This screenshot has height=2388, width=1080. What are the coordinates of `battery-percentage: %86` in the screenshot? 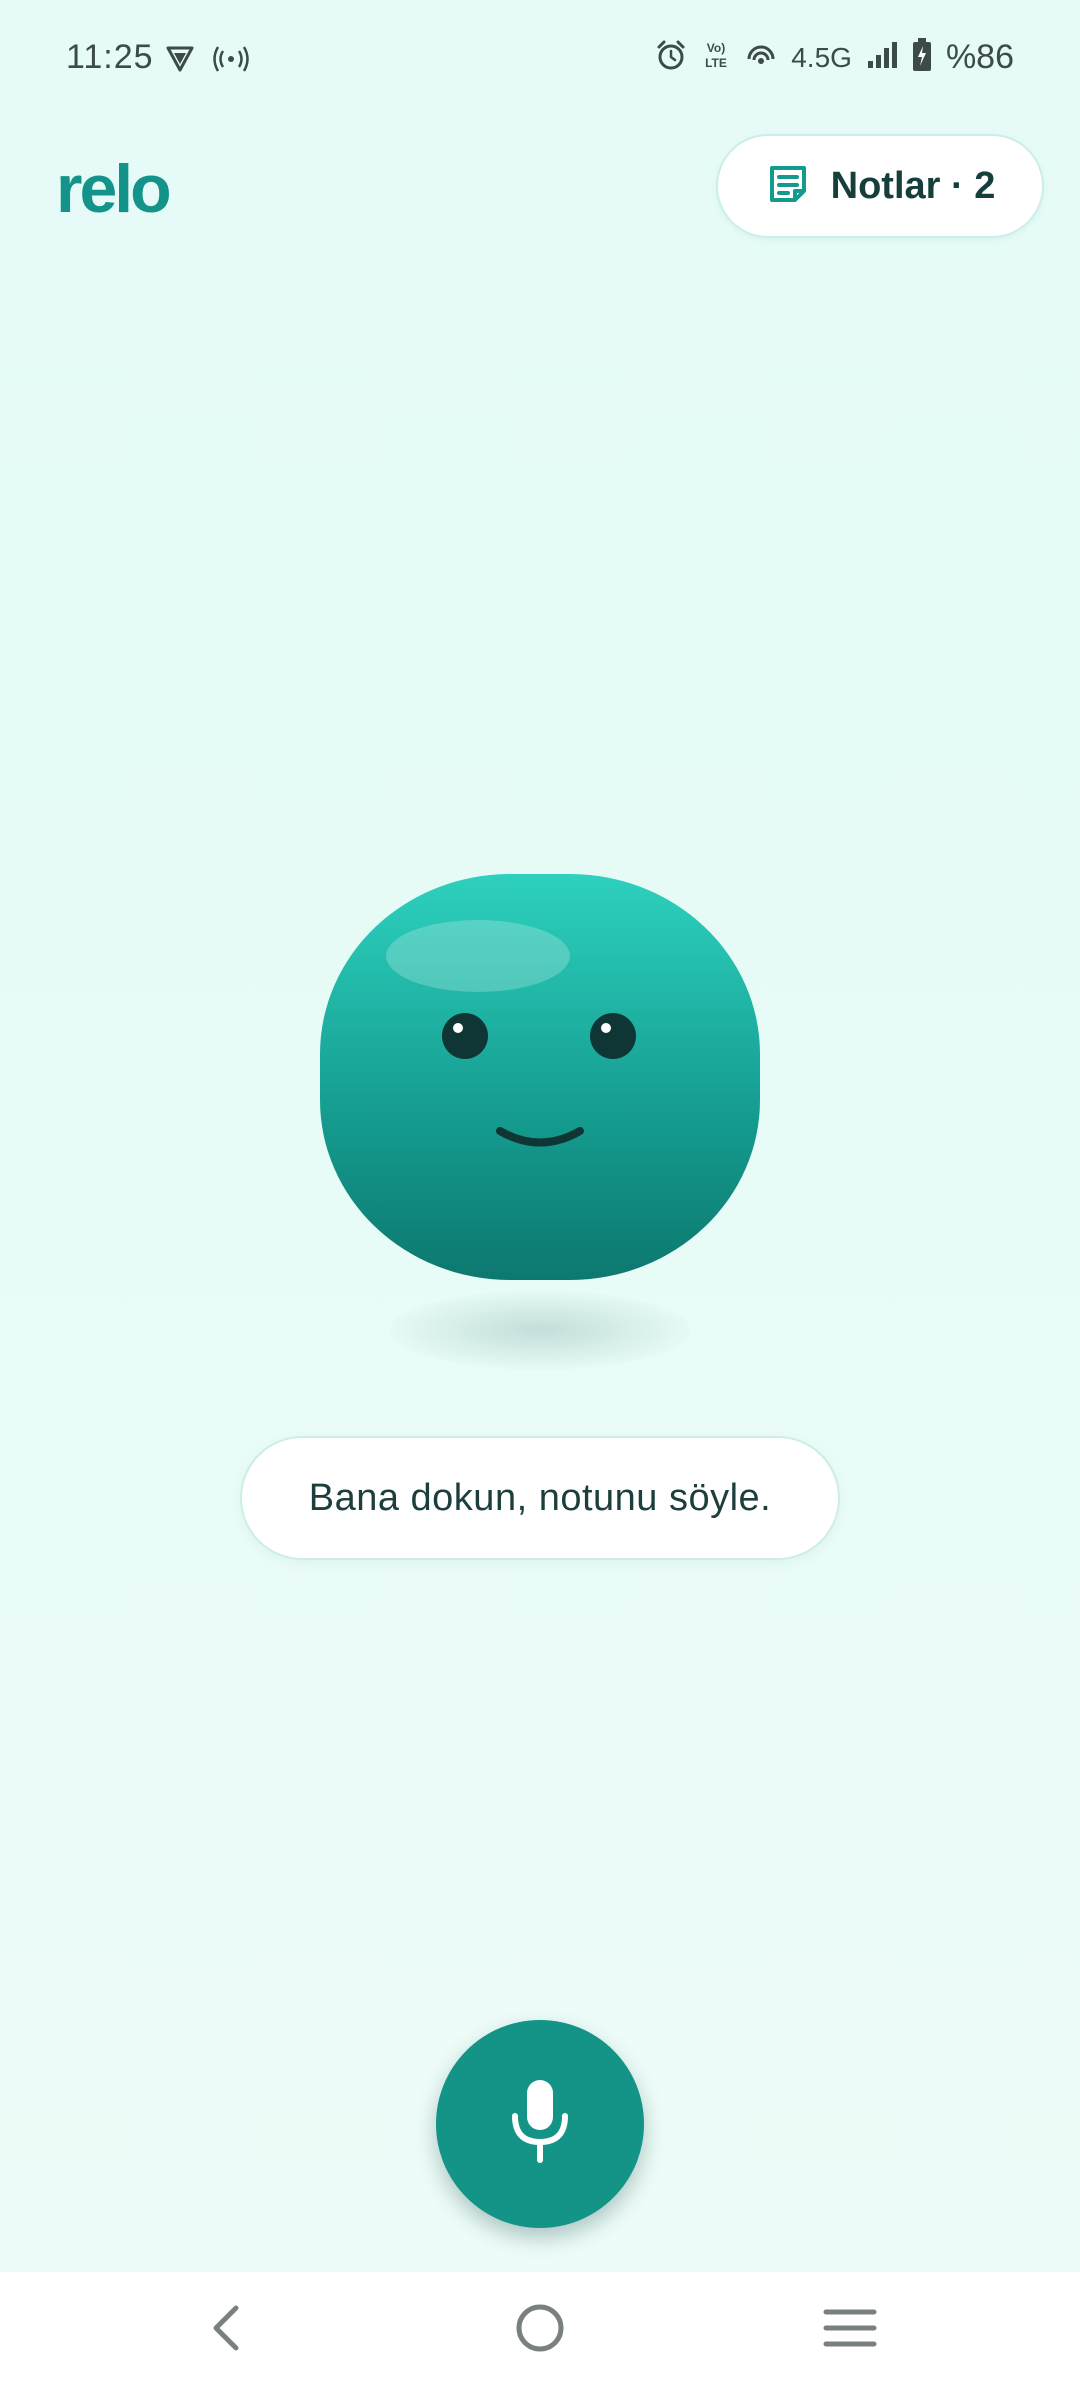 It's located at (979, 57).